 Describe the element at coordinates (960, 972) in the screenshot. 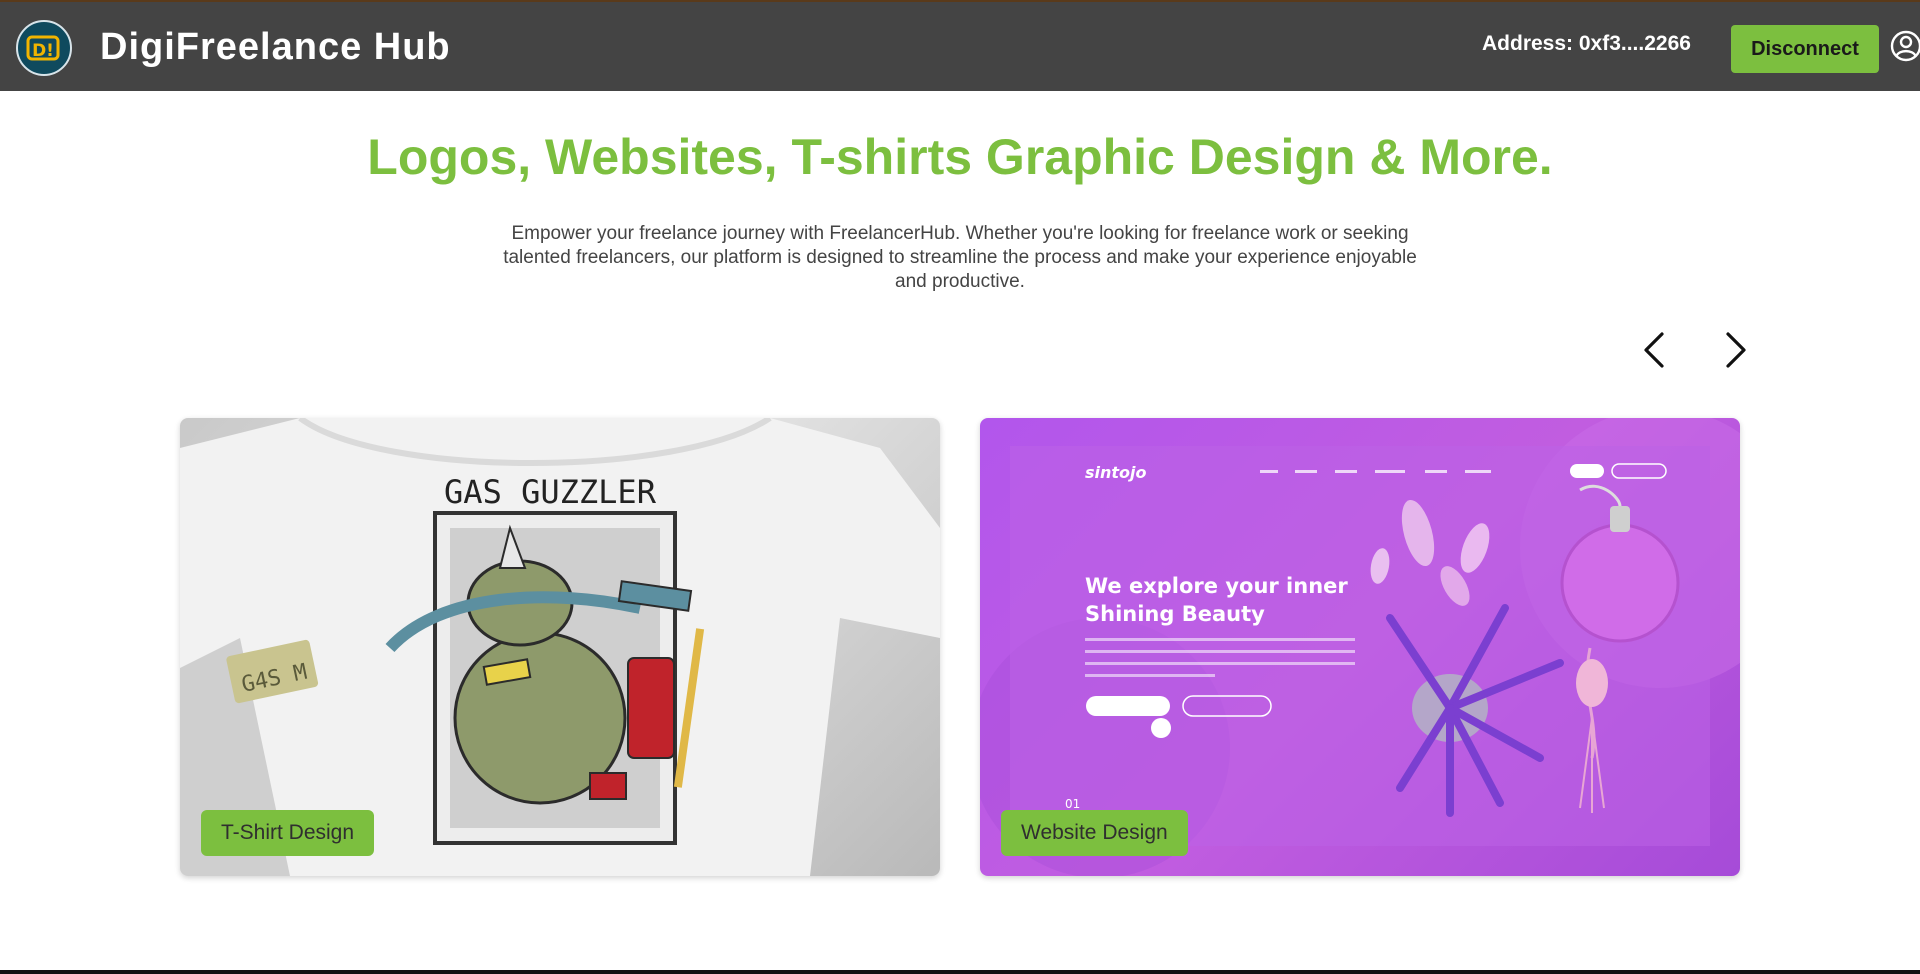

I see `bottom-divider` at that location.